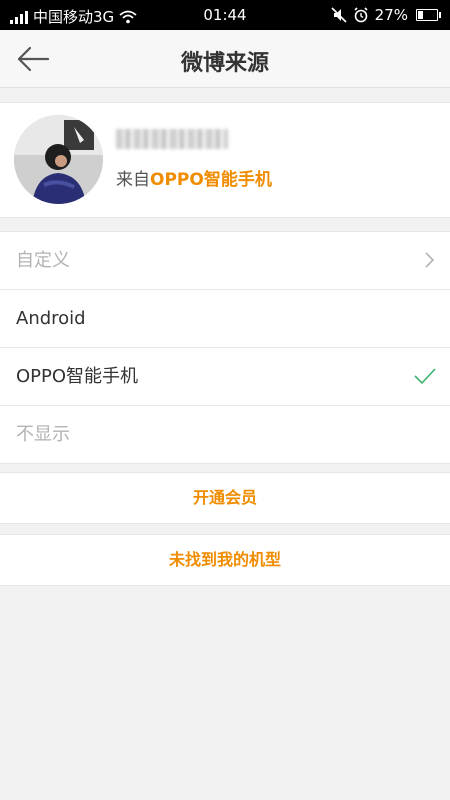  What do you see at coordinates (339, 15) in the screenshot?
I see `mute-icon` at bounding box center [339, 15].